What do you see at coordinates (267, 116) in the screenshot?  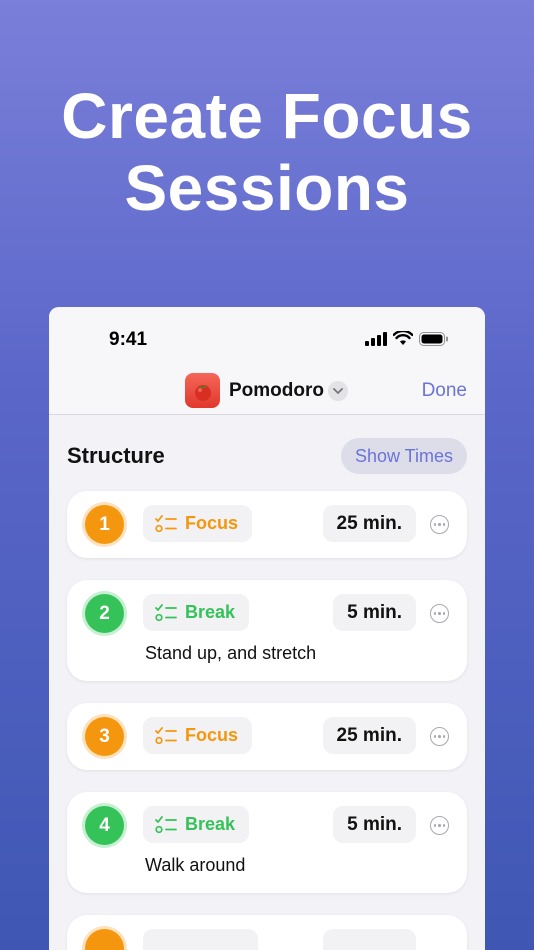 I see `headline-line-1: Create Focus` at bounding box center [267, 116].